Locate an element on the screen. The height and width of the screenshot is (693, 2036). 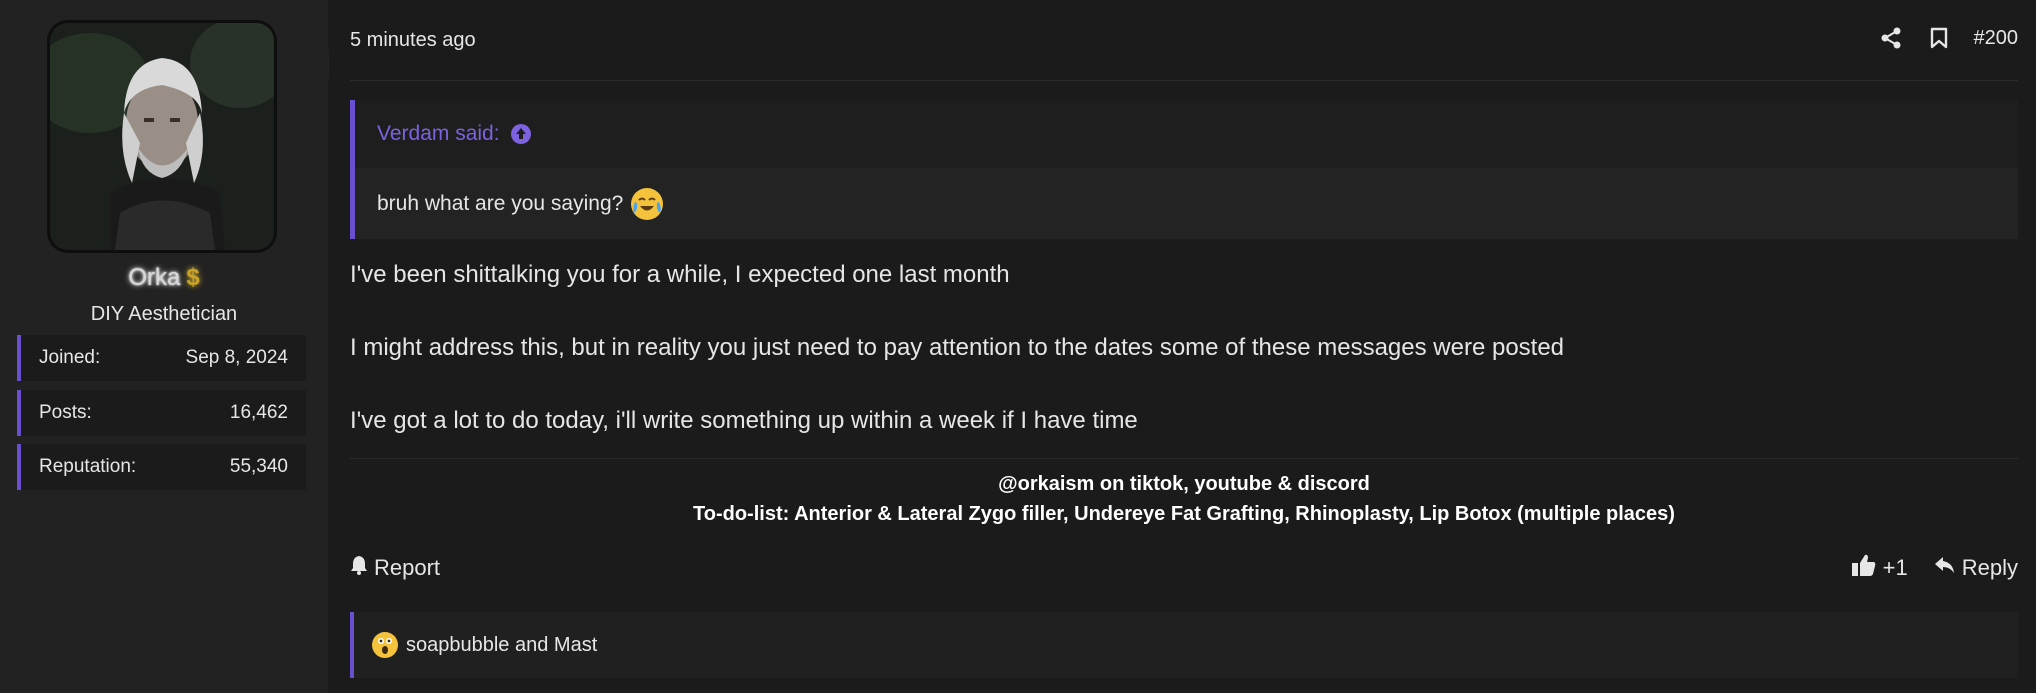
reactions-text: soapbubble and Mast is located at coordinates (501, 645).